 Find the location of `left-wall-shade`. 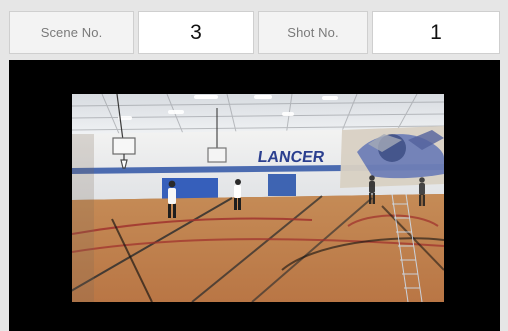

left-wall-shade is located at coordinates (83, 218).